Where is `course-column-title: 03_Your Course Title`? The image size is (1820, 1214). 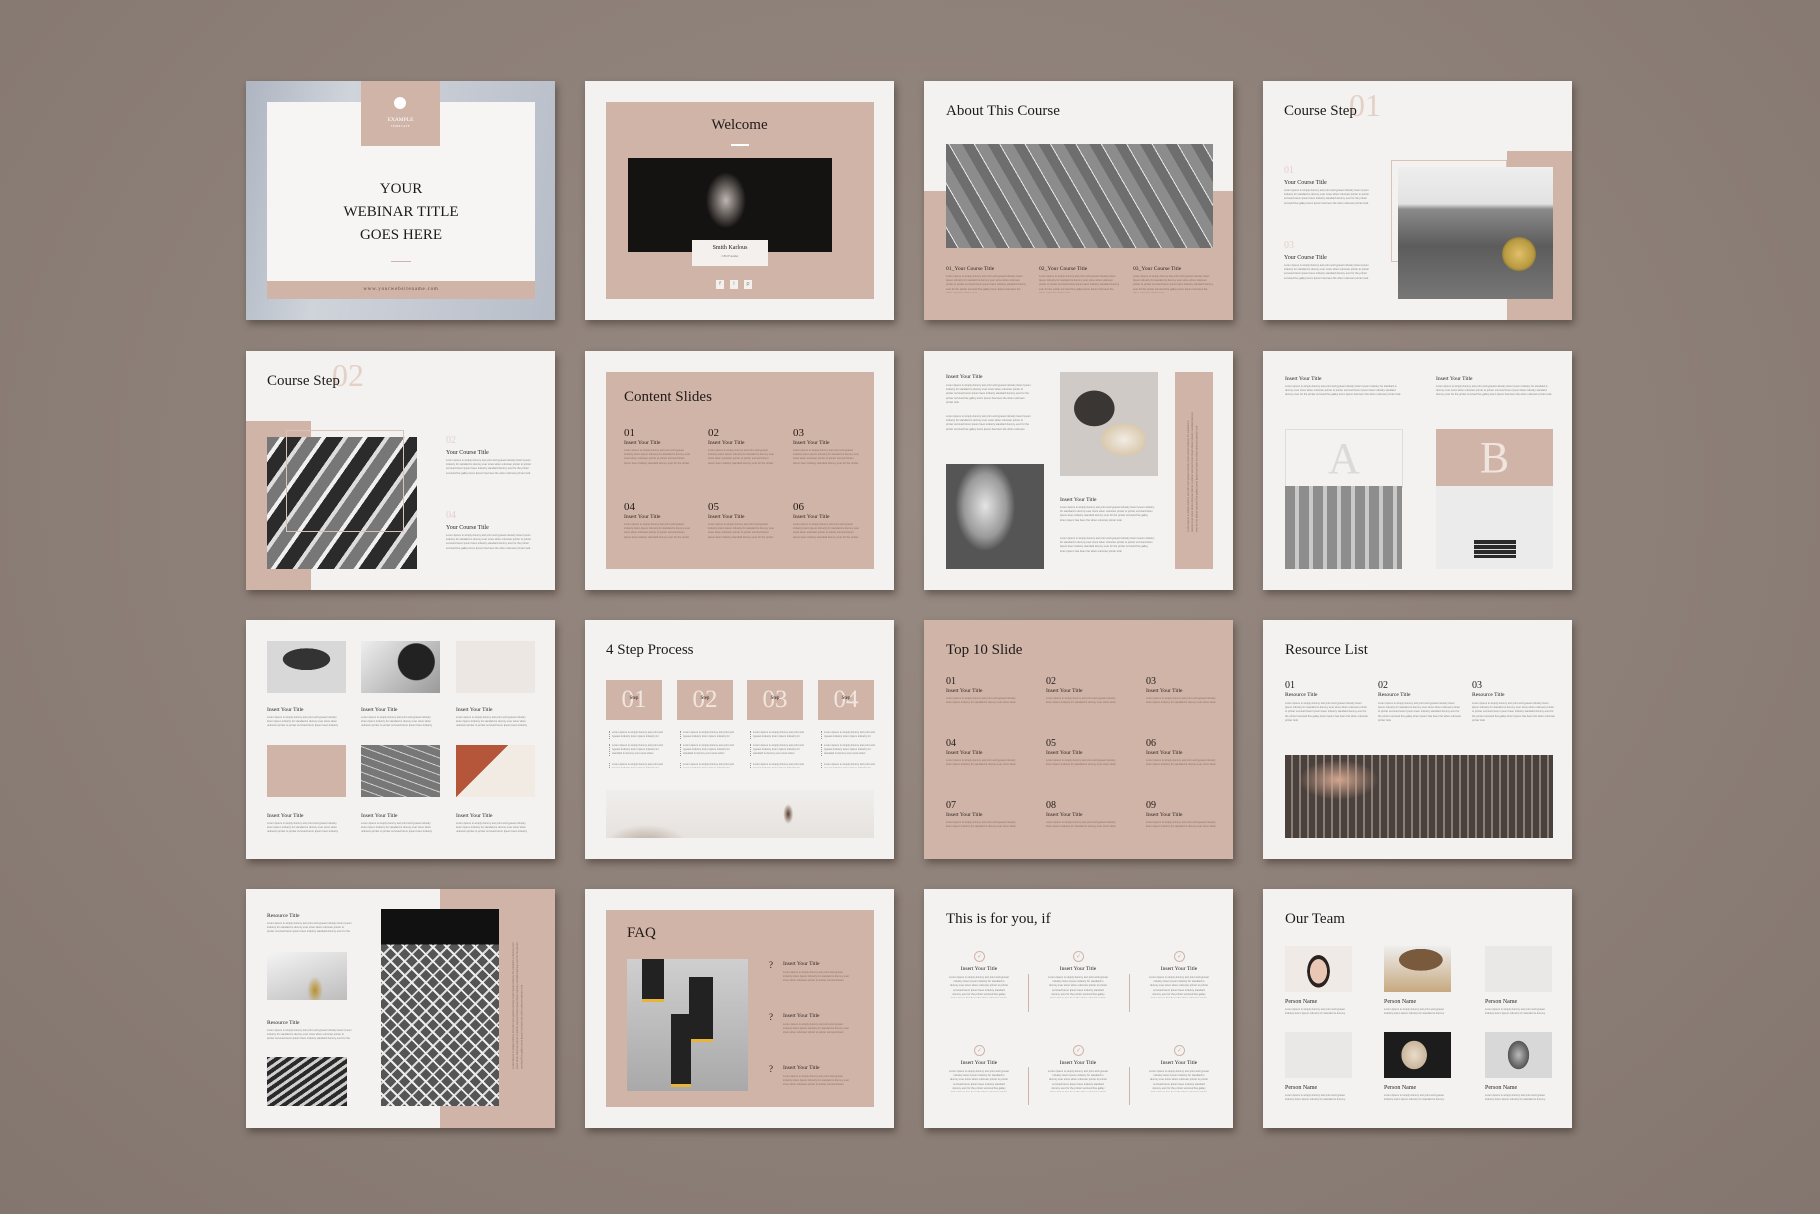
course-column-title: 03_Your Course Title is located at coordinates (1157, 269).